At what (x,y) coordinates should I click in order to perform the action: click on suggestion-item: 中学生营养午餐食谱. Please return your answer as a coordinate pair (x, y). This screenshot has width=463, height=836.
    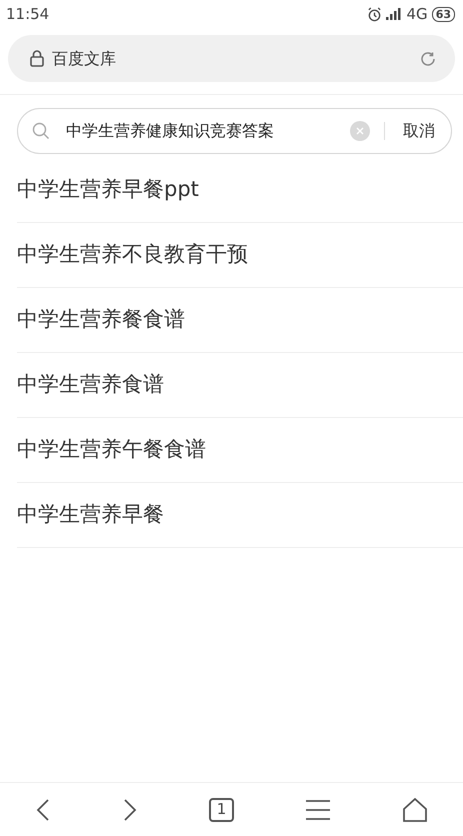
    Looking at the image, I should click on (240, 450).